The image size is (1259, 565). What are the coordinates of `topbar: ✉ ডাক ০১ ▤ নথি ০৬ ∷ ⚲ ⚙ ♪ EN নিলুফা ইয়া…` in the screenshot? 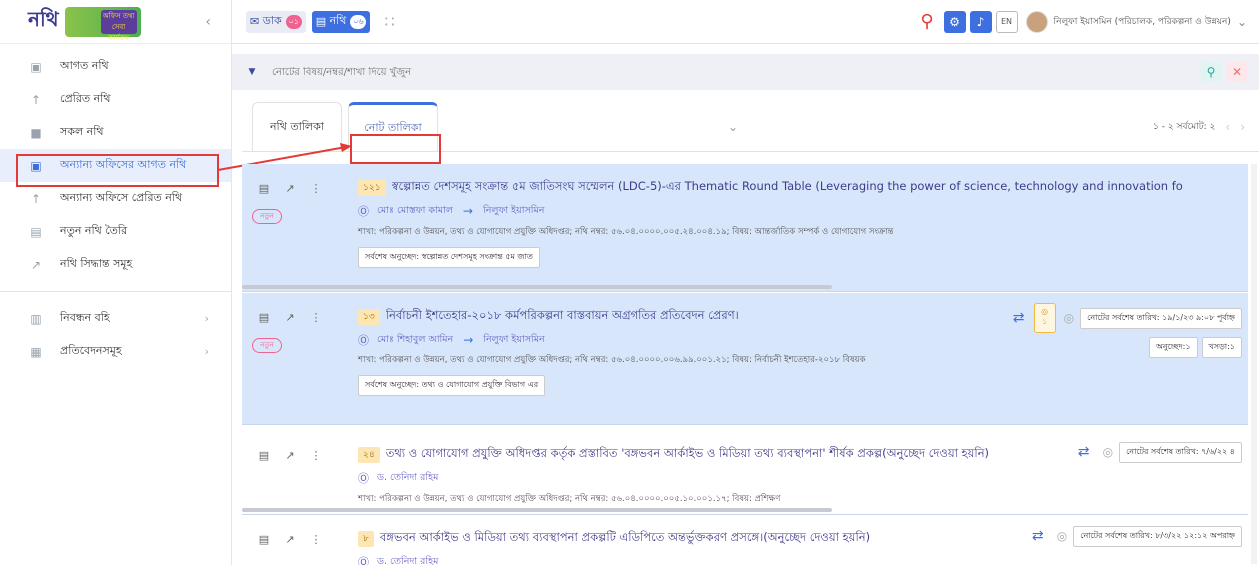 It's located at (745, 22).